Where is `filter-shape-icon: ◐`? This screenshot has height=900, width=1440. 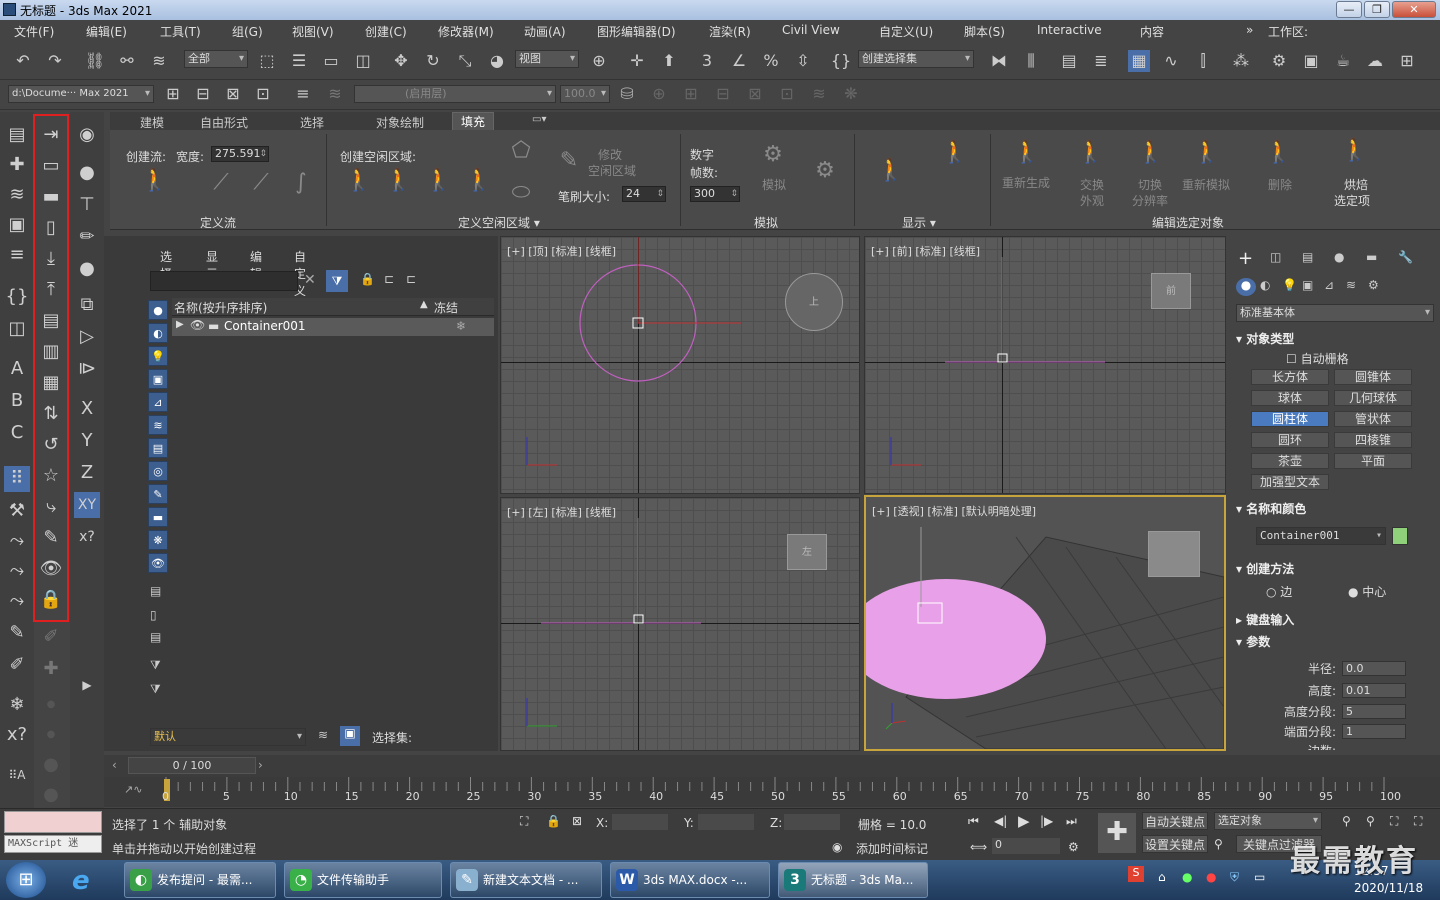 filter-shape-icon: ◐ is located at coordinates (158, 333).